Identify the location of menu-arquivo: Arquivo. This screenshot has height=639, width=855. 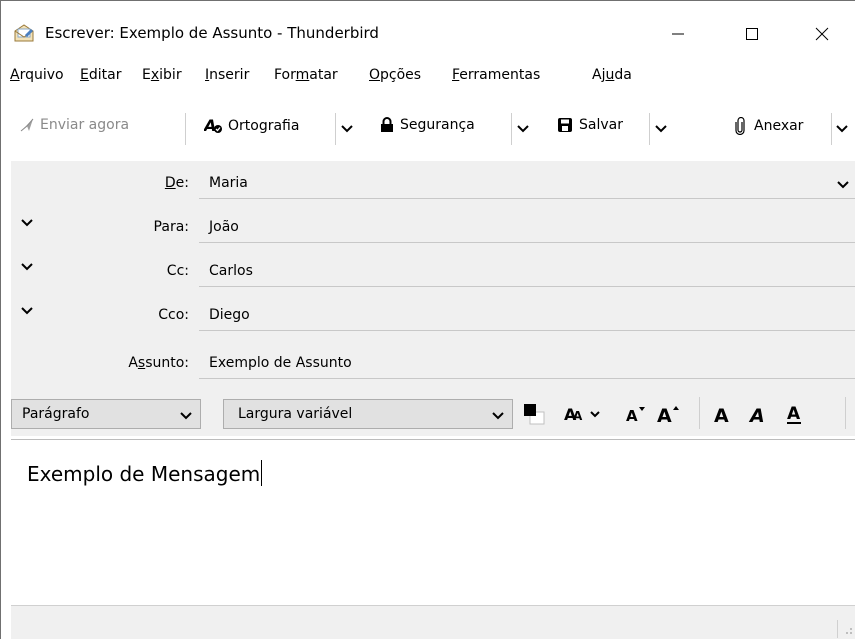
(37, 75).